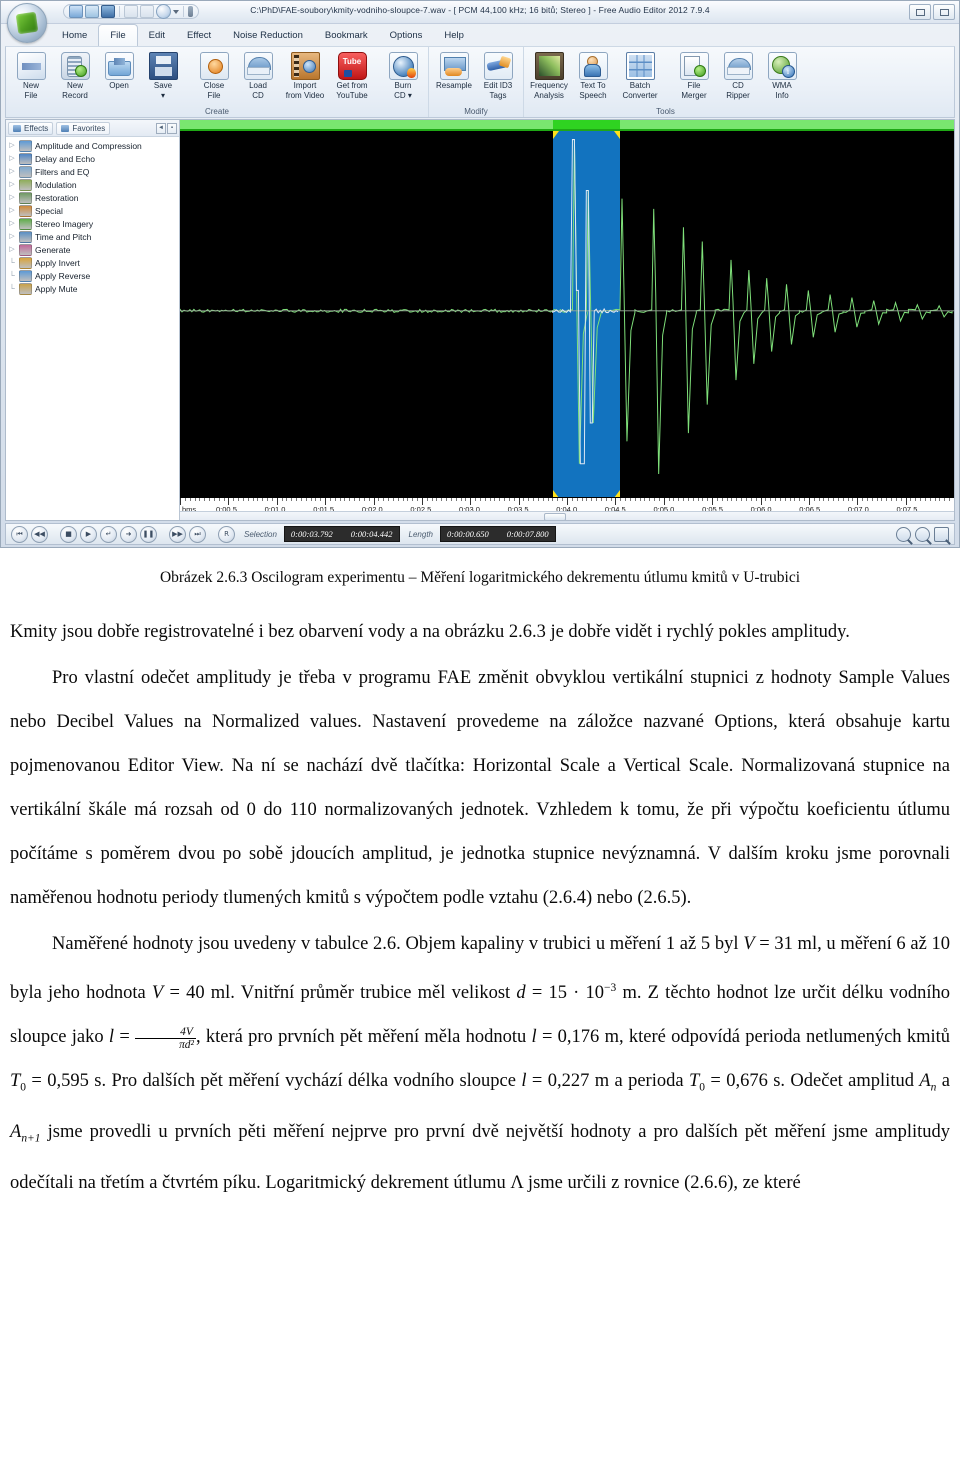  I want to click on effects-panel-tabs: Effects Favorites ◄ ▪, so click(92, 128).